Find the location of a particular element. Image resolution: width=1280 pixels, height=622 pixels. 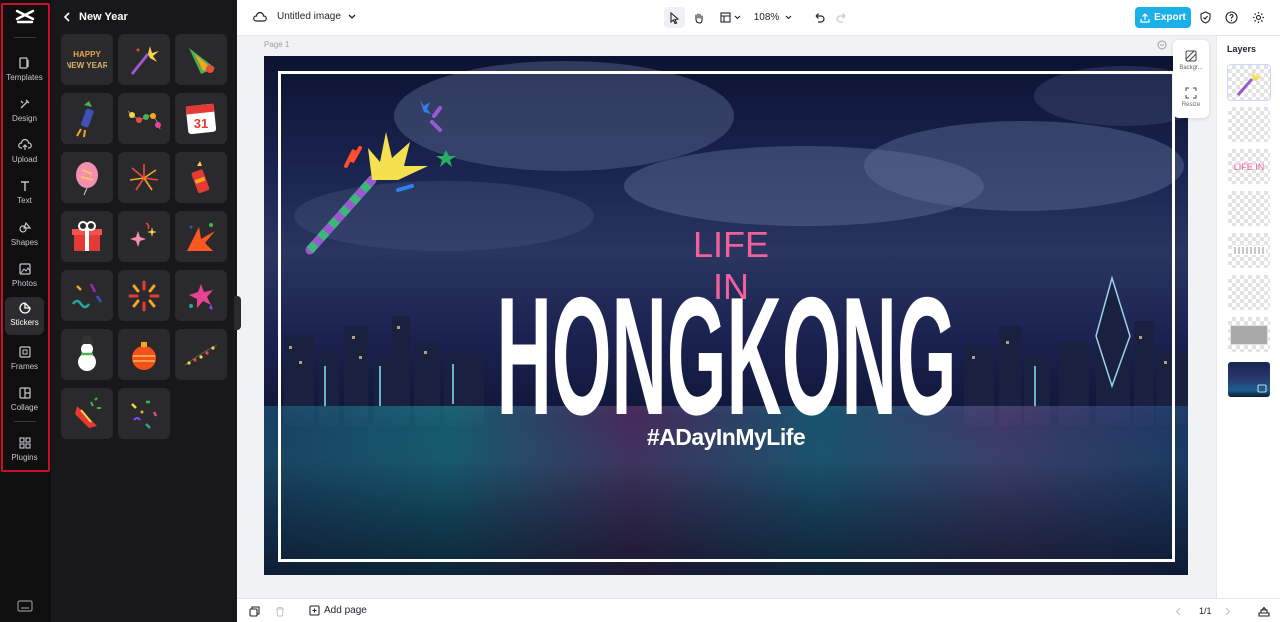

export-icon is located at coordinates (1145, 17).